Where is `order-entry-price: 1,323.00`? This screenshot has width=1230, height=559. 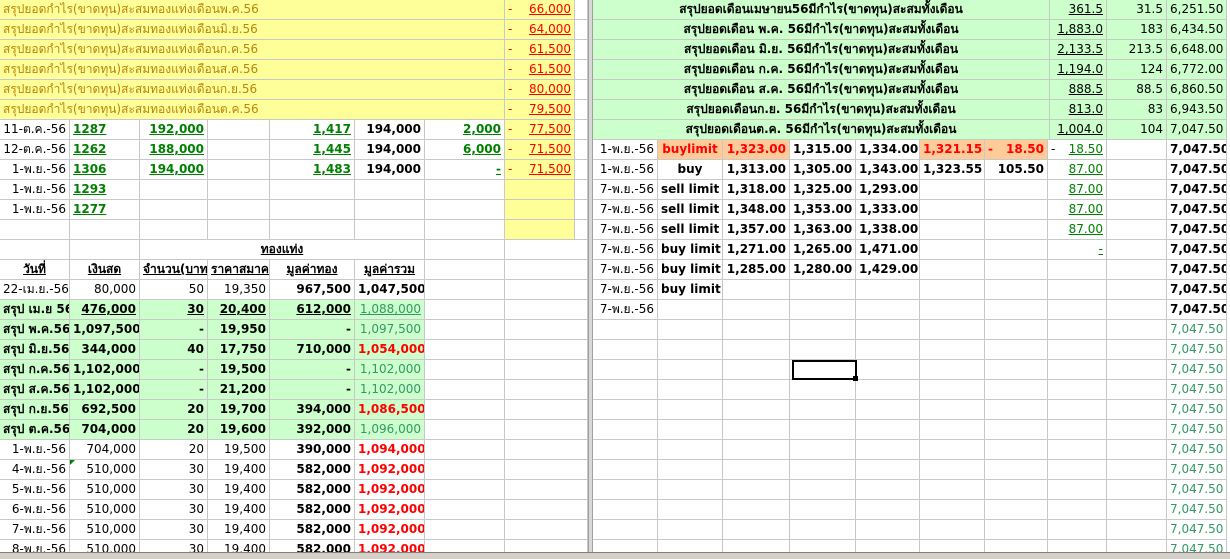
order-entry-price: 1,323.00 is located at coordinates (756, 150).